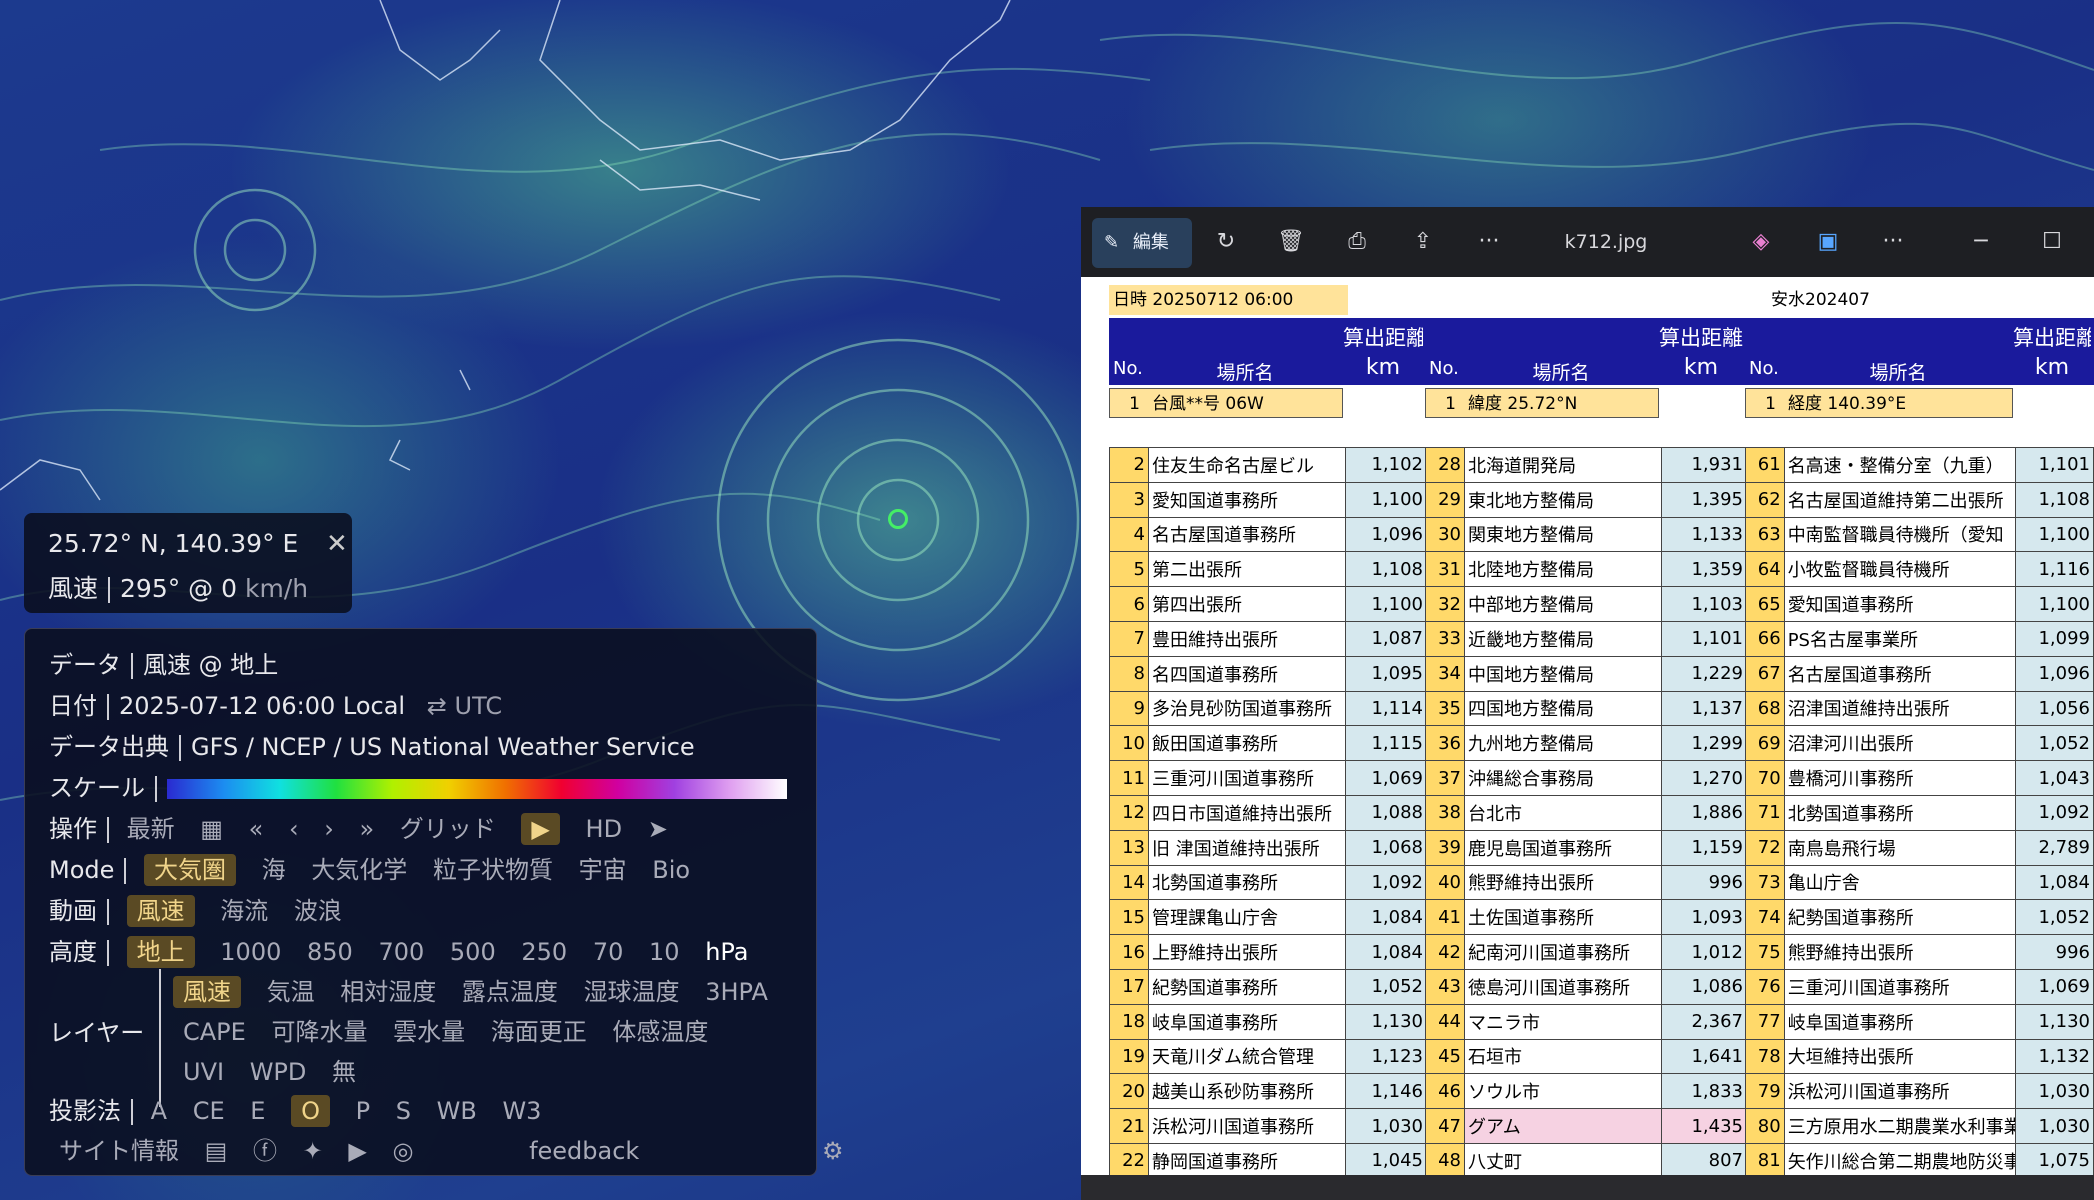  Describe the element at coordinates (207, 992) in the screenshot. I see `layer-option: 風速` at that location.